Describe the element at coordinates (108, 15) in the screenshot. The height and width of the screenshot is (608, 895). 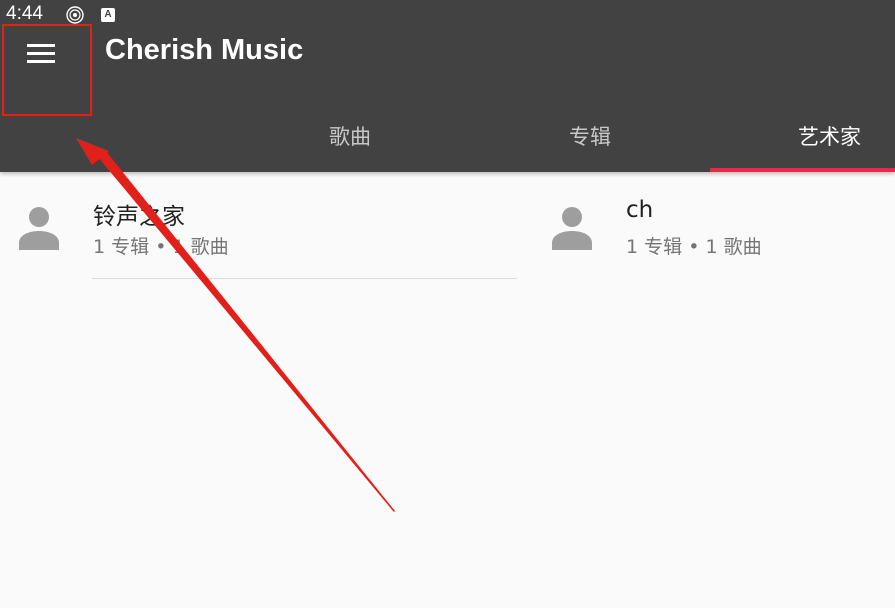
I see `keyboard-a-icon: A` at that location.